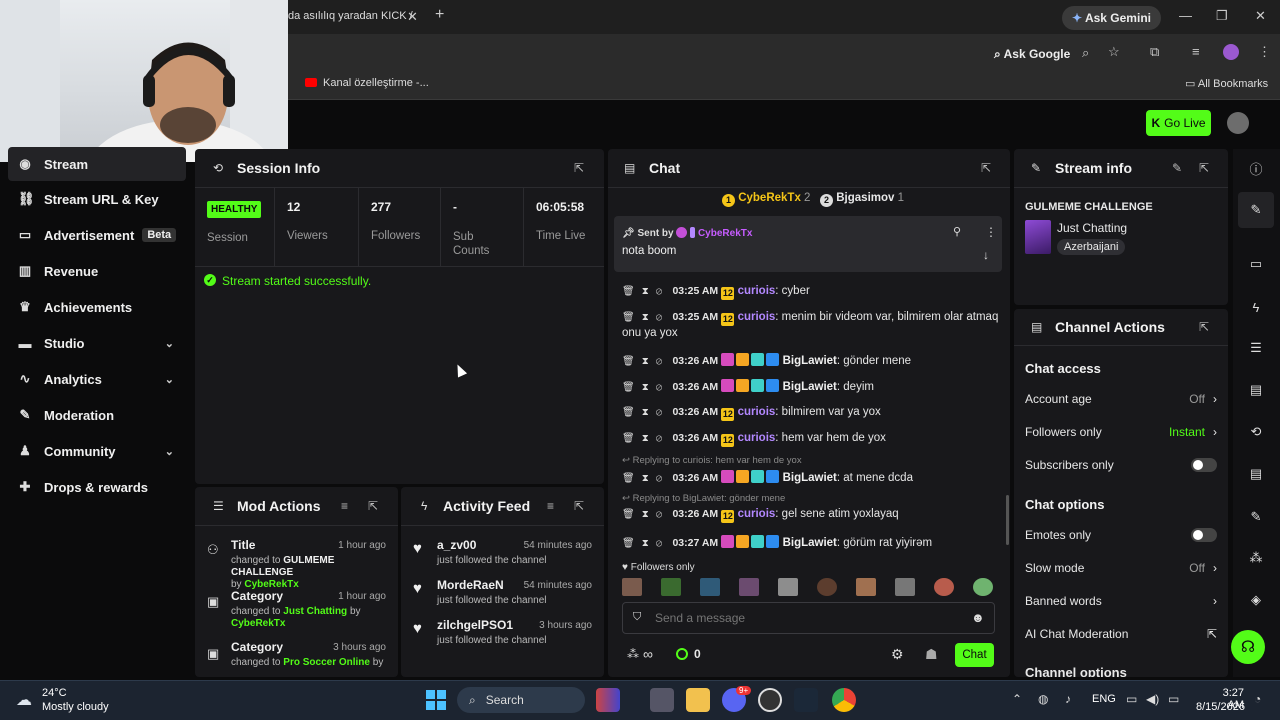 This screenshot has width=1280, height=720. I want to click on minimize-icon: —, so click(1185, 15).